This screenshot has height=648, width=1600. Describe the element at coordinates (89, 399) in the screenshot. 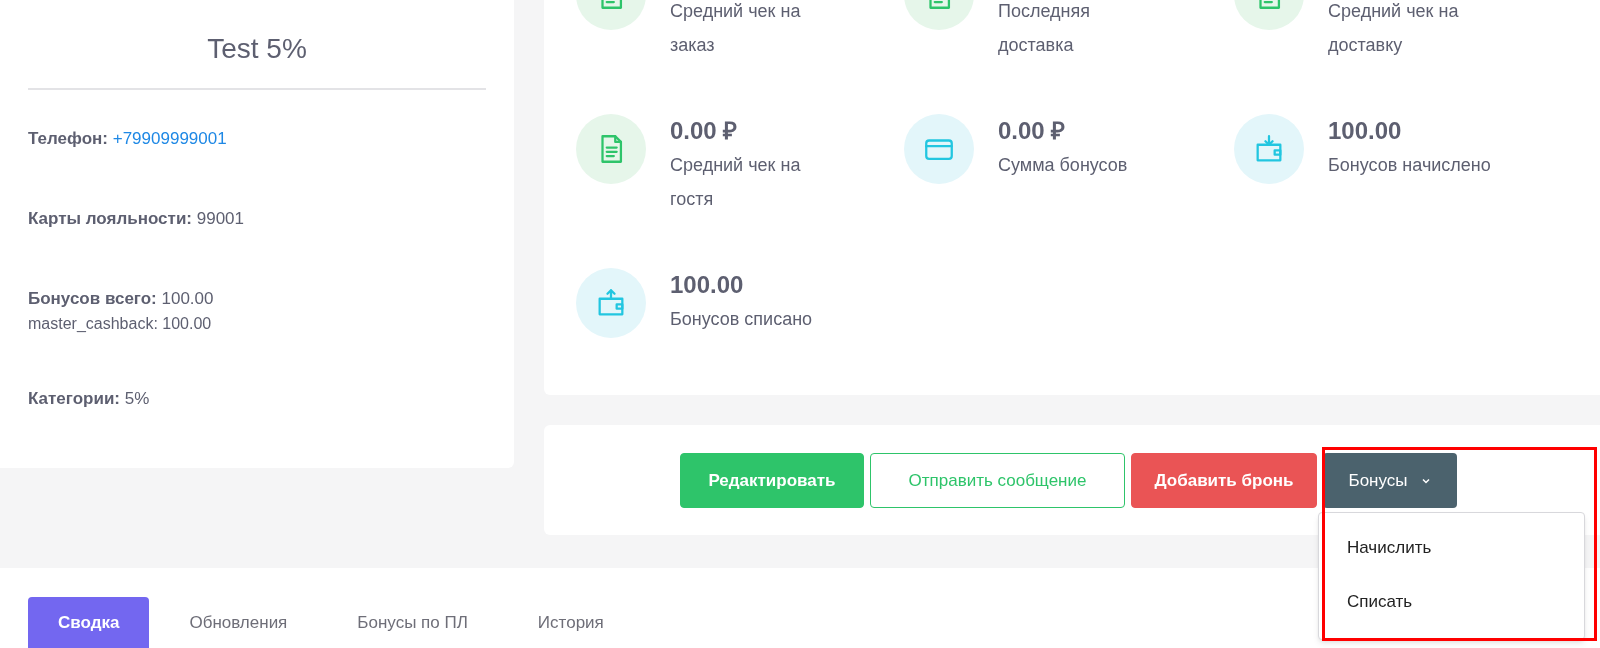

I see `field-row-text: Категории: 5%` at that location.